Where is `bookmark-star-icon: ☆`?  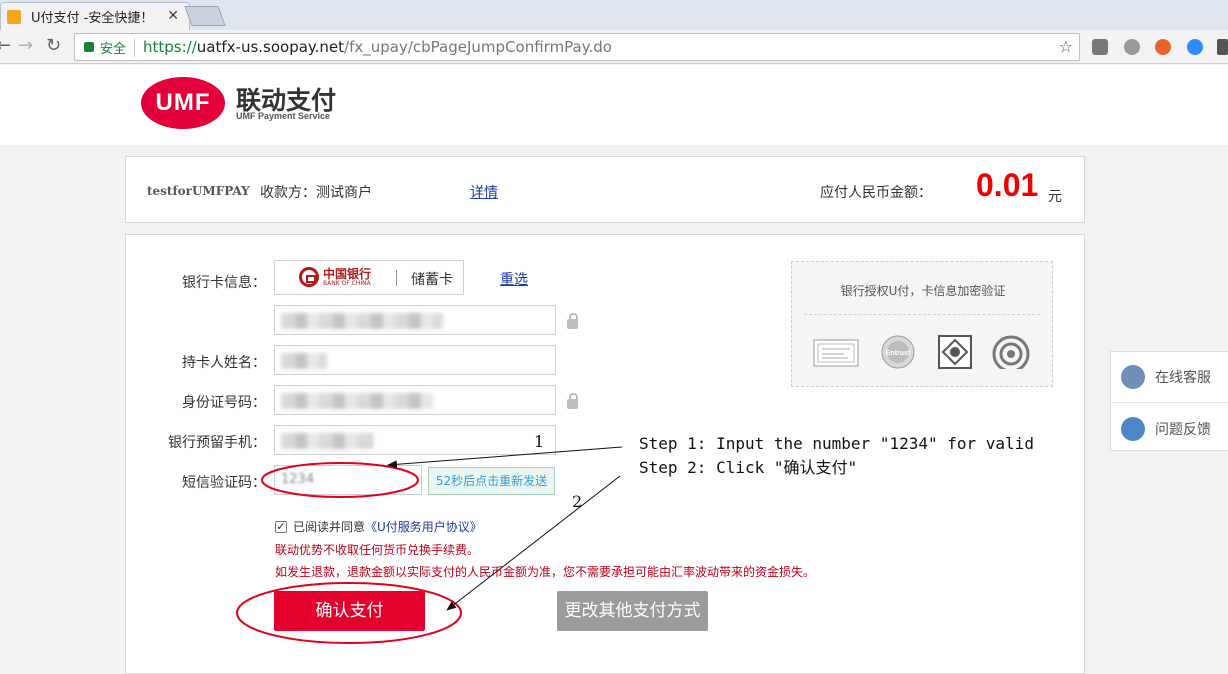
bookmark-star-icon: ☆ is located at coordinates (1066, 46).